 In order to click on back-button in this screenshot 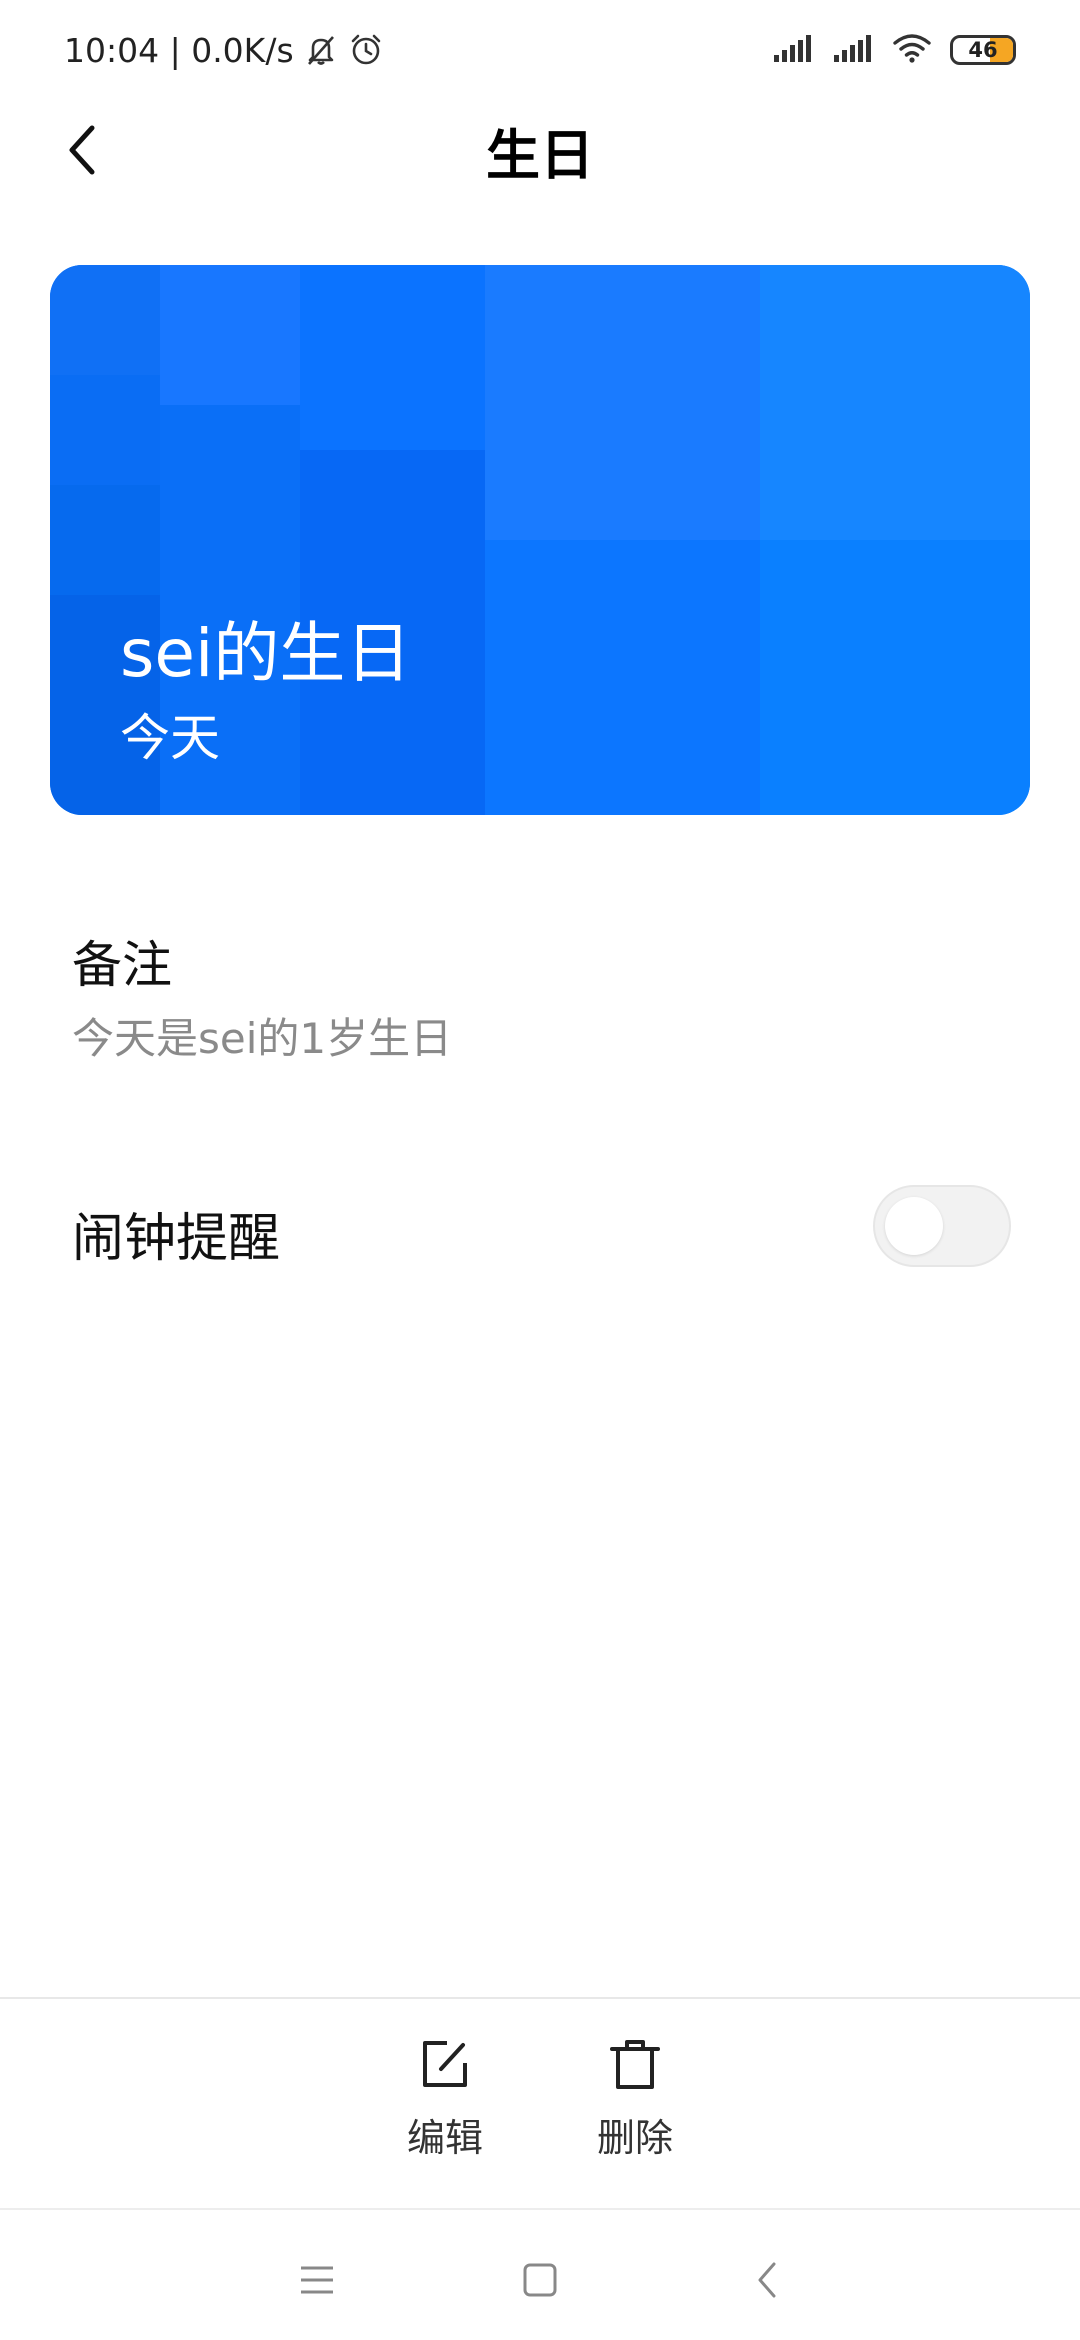, I will do `click(82, 150)`.